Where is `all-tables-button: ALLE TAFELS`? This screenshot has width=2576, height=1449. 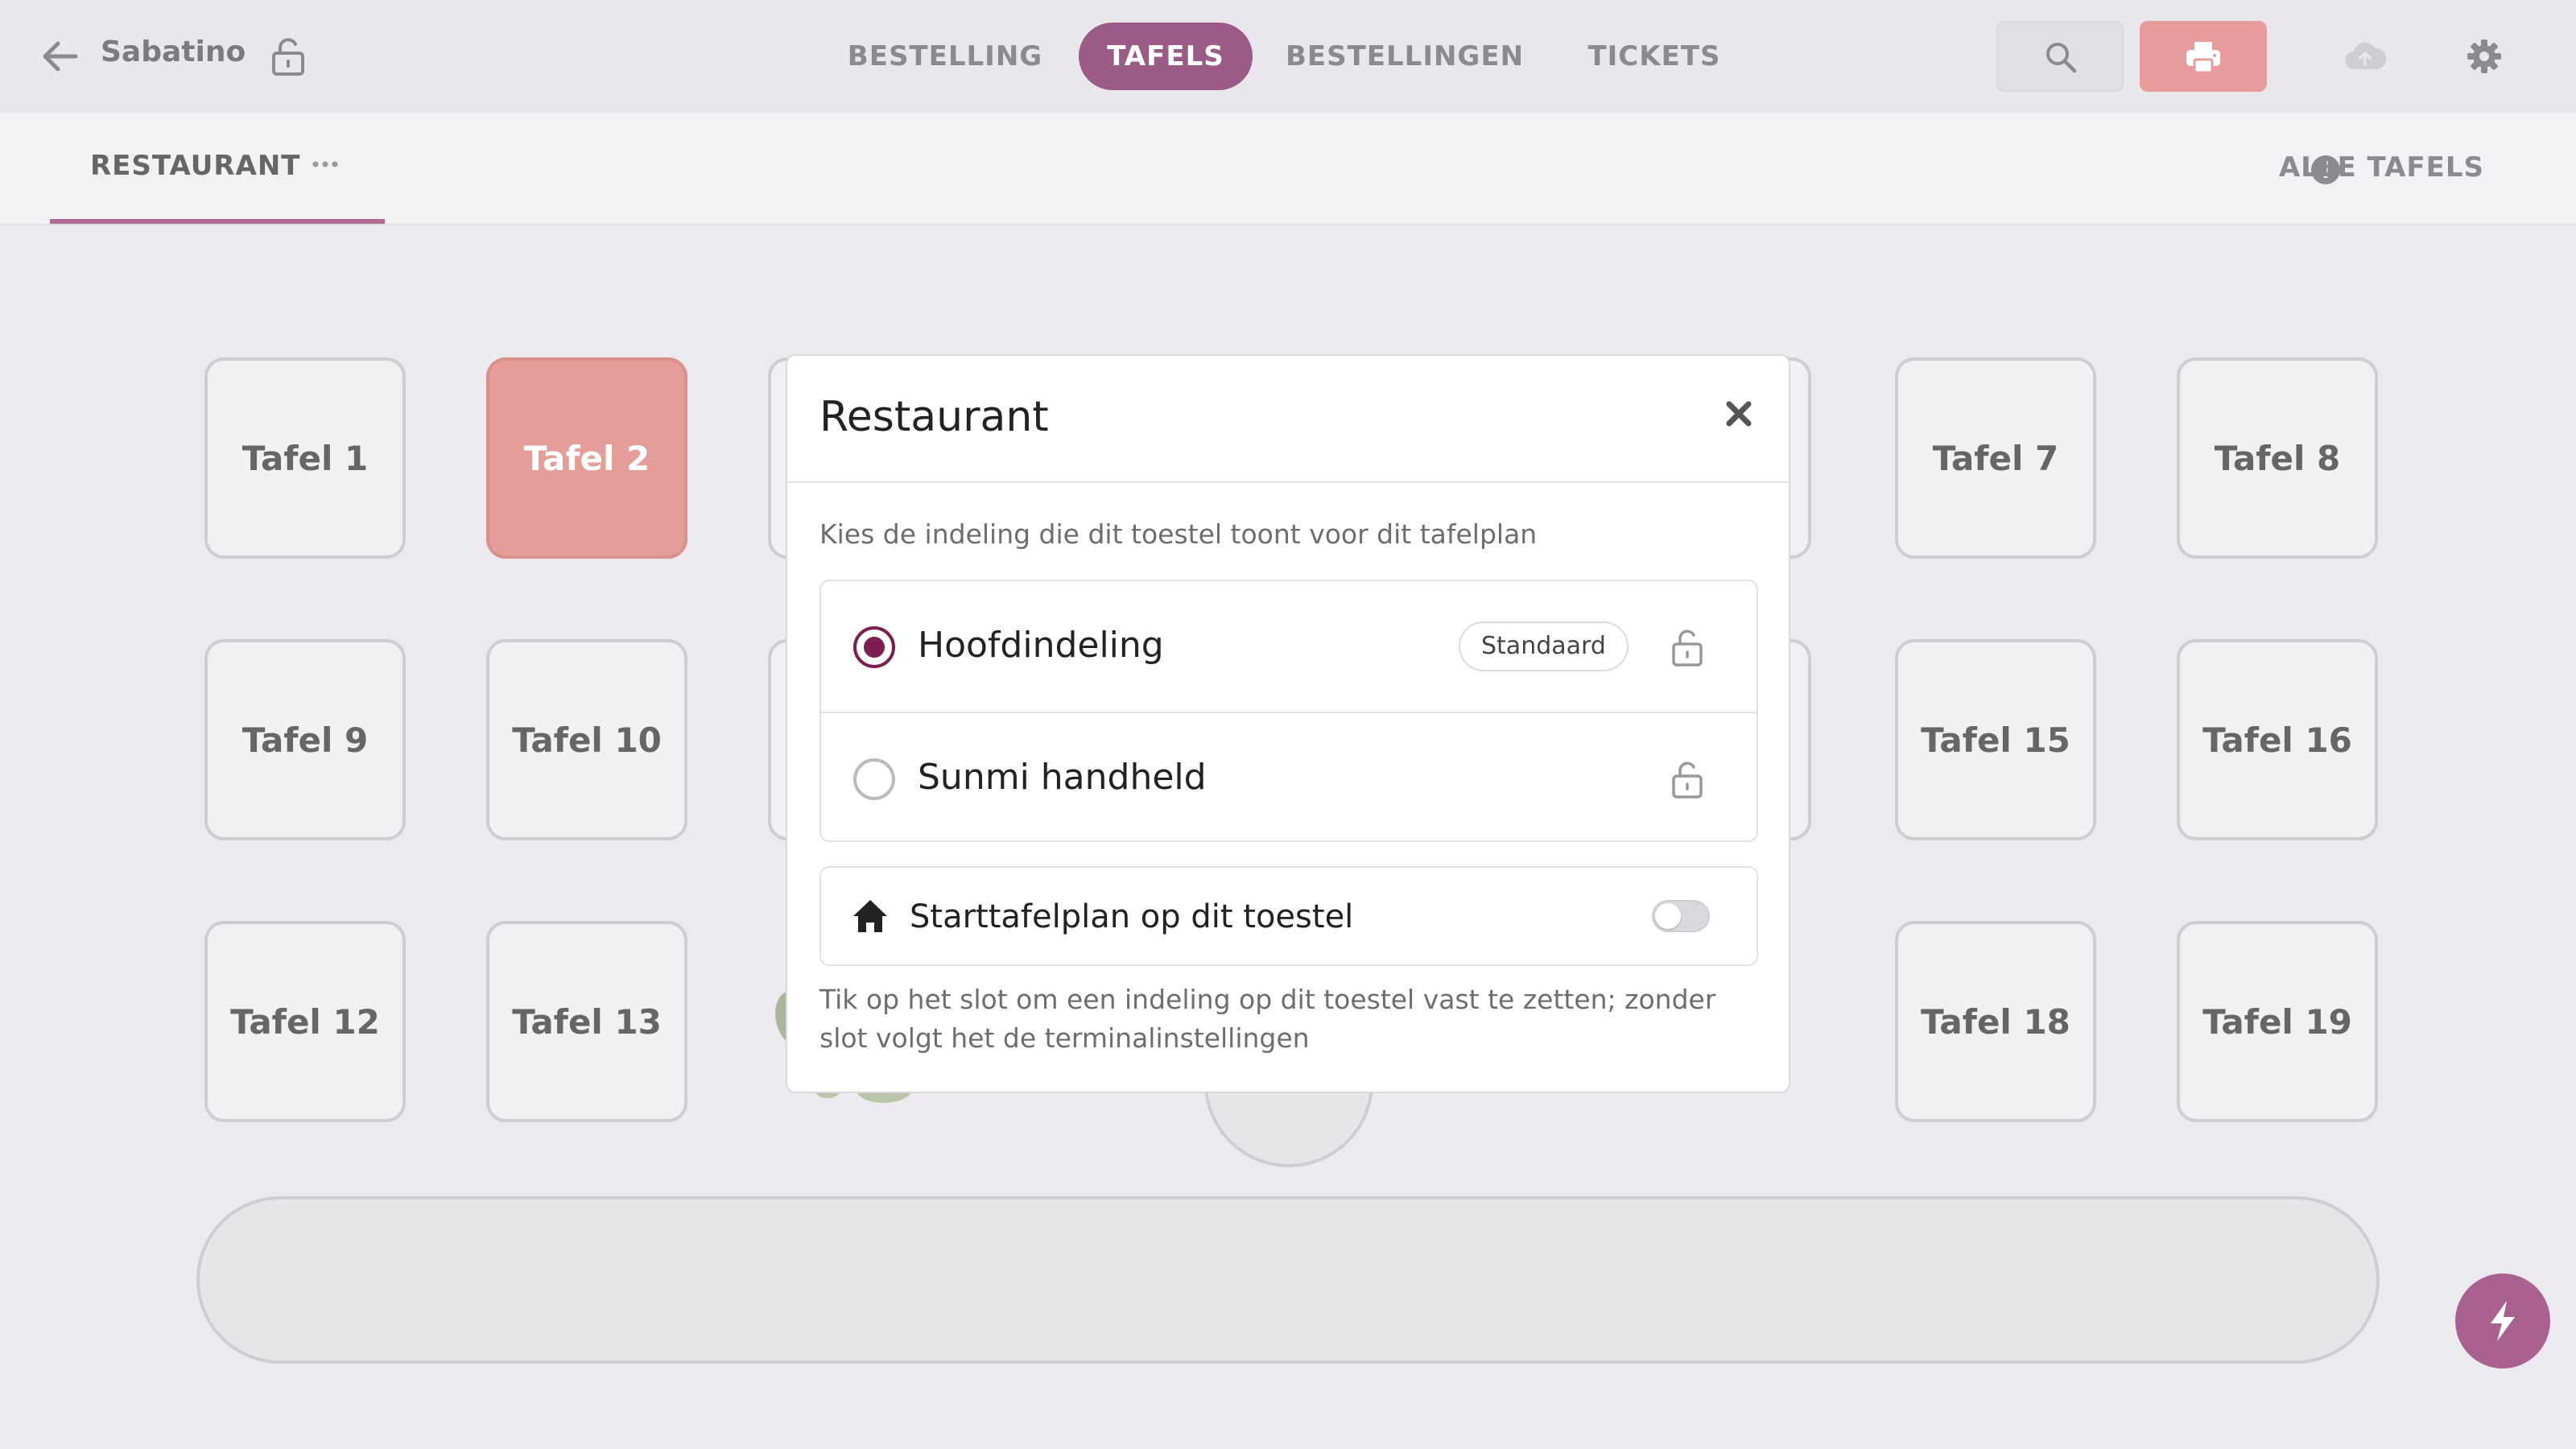
all-tables-button: ALLE TAFELS is located at coordinates (2381, 167).